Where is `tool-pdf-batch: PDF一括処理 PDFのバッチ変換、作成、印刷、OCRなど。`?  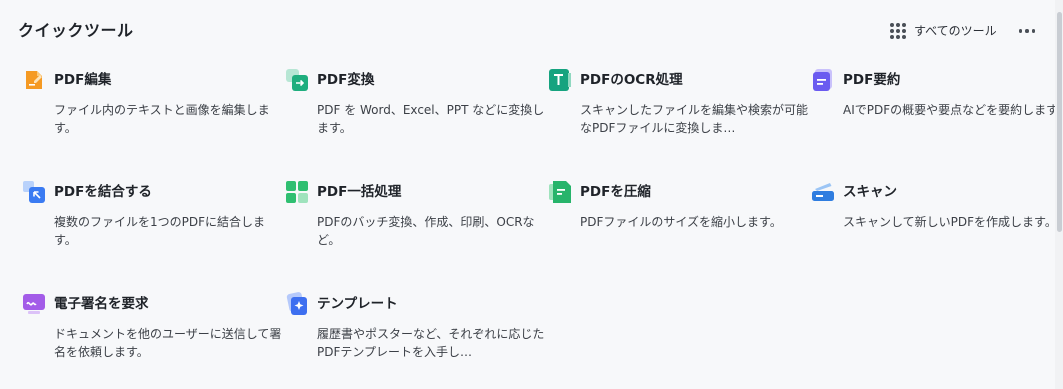
tool-pdf-batch: PDF一括処理 PDFのバッチ変換、作成、印刷、OCRなど。 is located at coordinates (408, 220).